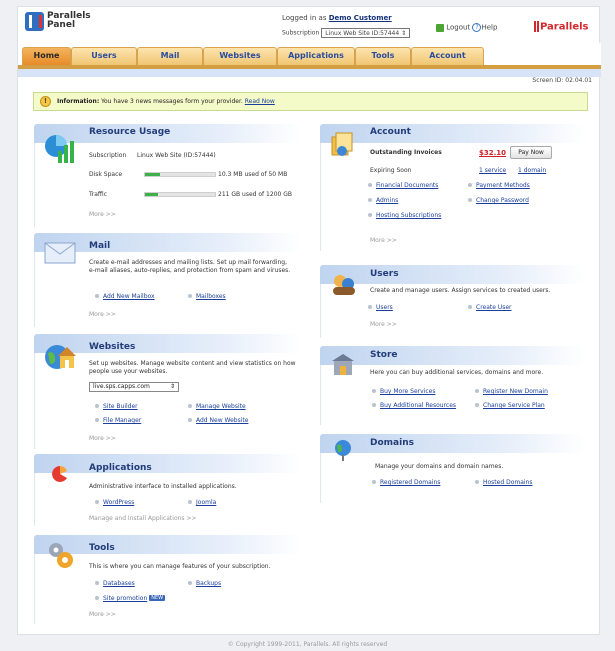  Describe the element at coordinates (384, 274) in the screenshot. I see `users-title: Users` at that location.